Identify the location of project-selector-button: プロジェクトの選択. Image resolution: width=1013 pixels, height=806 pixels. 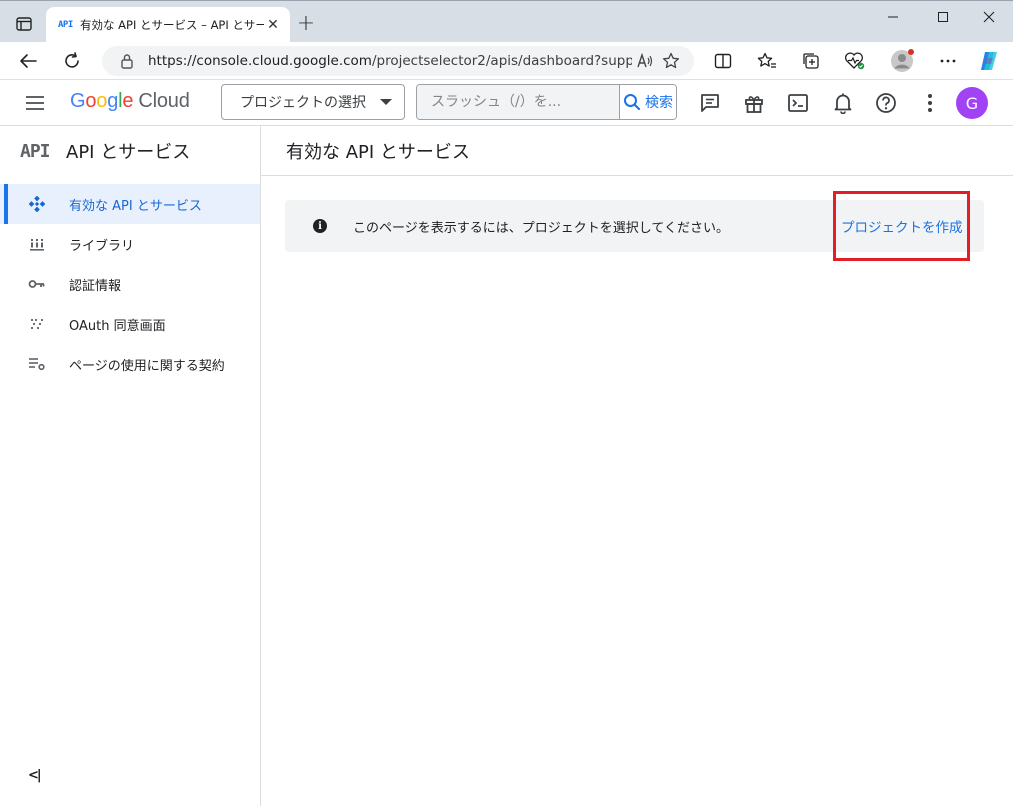
(313, 102).